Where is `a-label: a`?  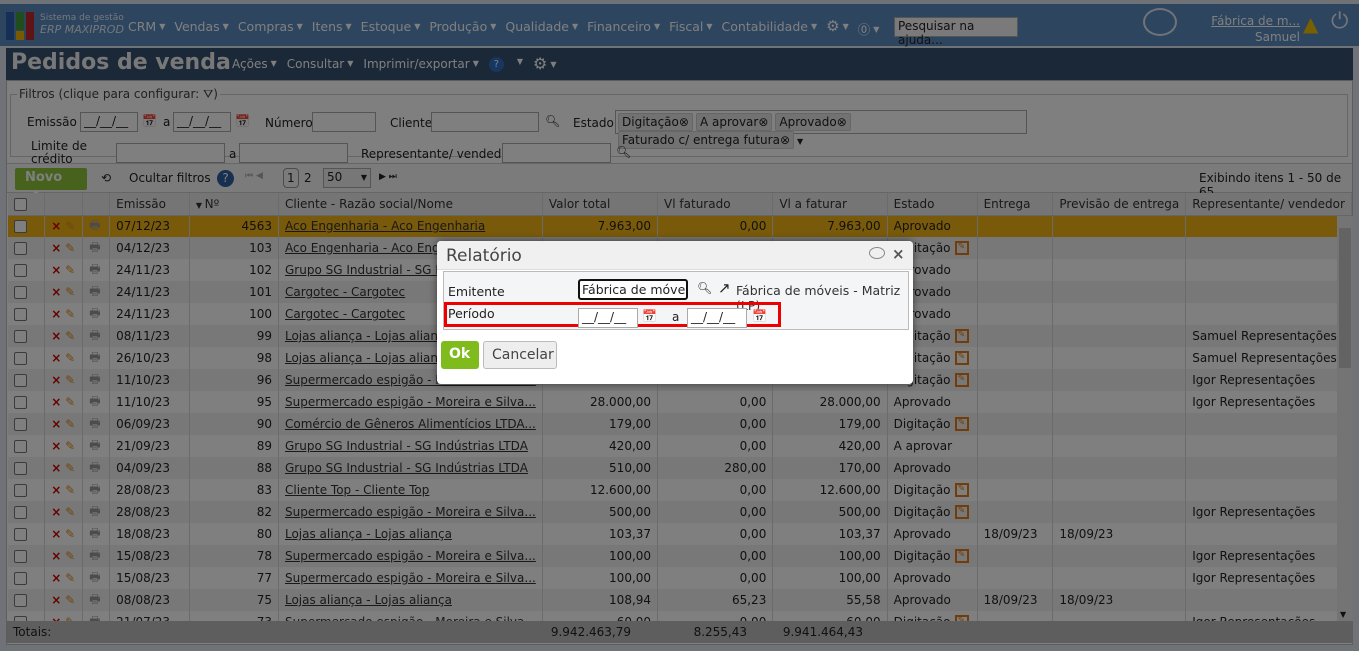 a-label: a is located at coordinates (676, 317).